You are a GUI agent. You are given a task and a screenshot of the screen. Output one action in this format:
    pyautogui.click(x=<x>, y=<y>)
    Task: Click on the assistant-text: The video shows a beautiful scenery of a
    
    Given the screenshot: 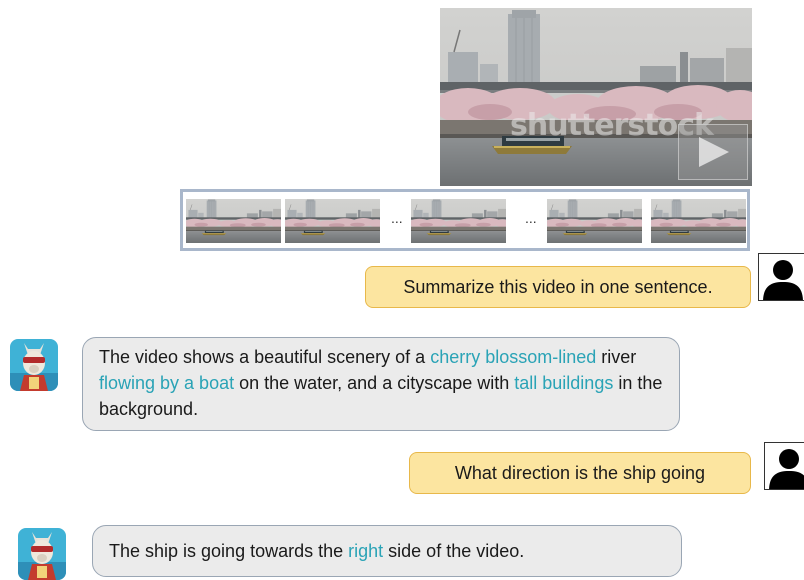 What is the action you would take?
    pyautogui.click(x=265, y=357)
    